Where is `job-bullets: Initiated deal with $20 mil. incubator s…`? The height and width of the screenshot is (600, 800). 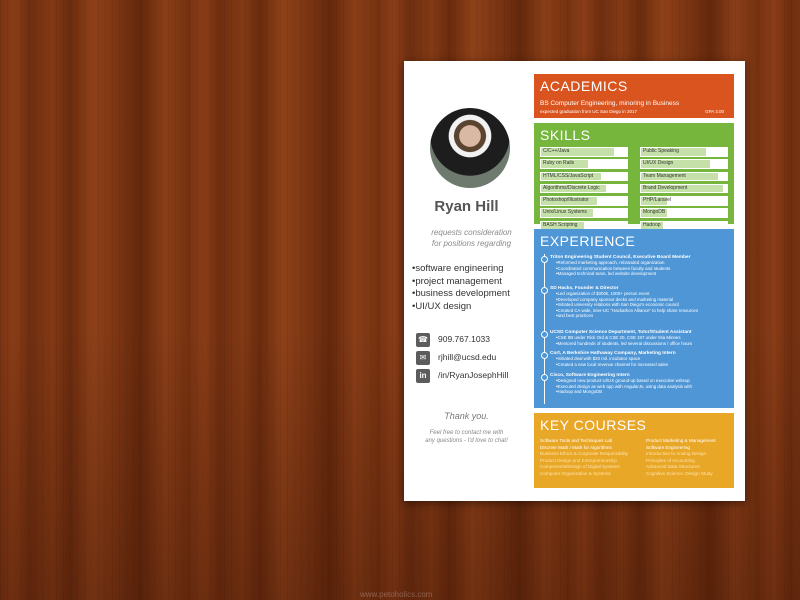
job-bullets: Initiated deal with $20 mil. incubator s… is located at coordinates (641, 361).